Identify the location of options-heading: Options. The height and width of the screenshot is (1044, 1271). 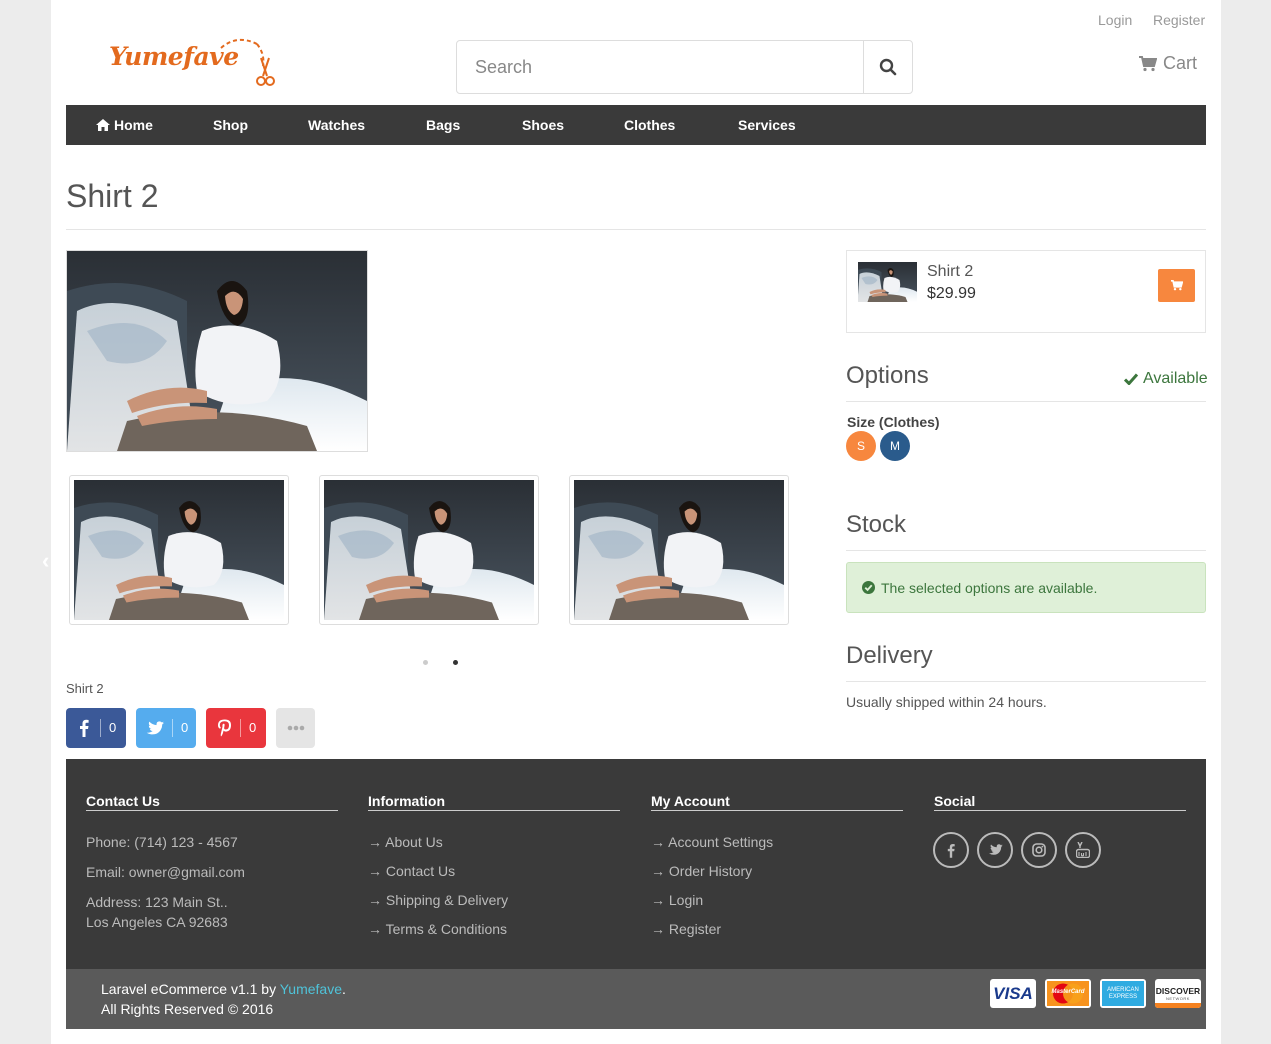
(887, 375).